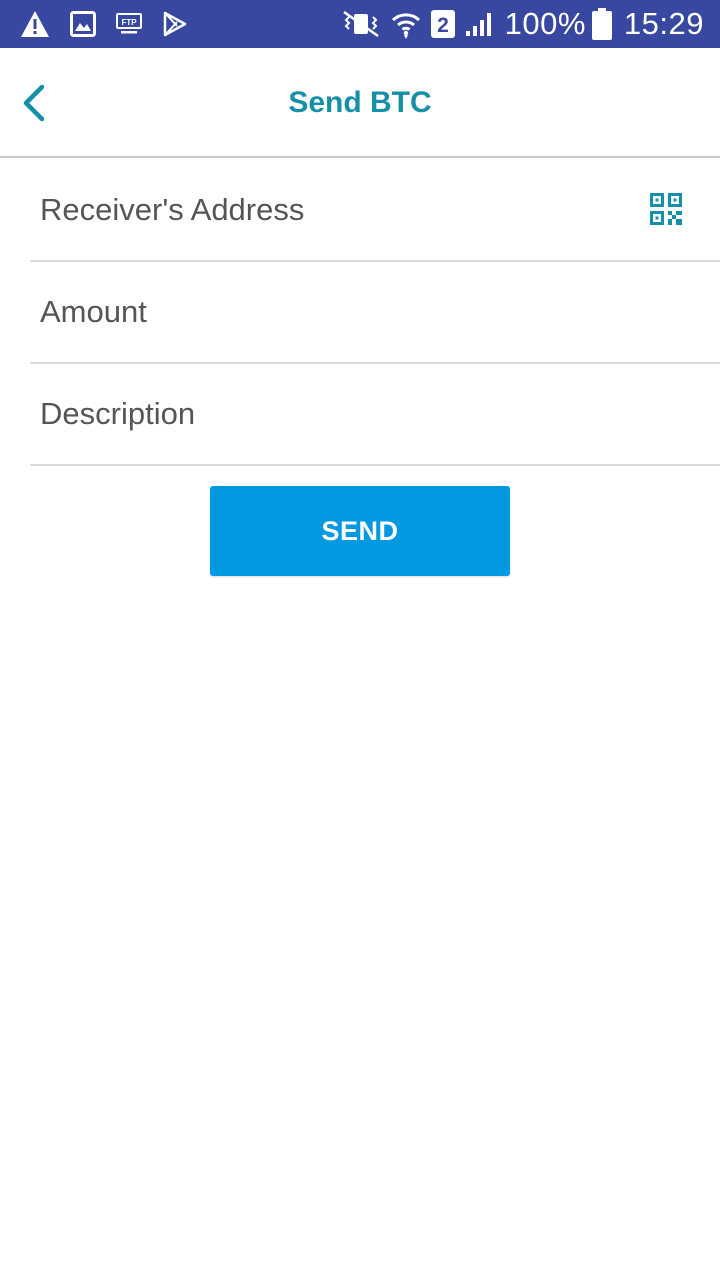  I want to click on image-icon, so click(83, 24).